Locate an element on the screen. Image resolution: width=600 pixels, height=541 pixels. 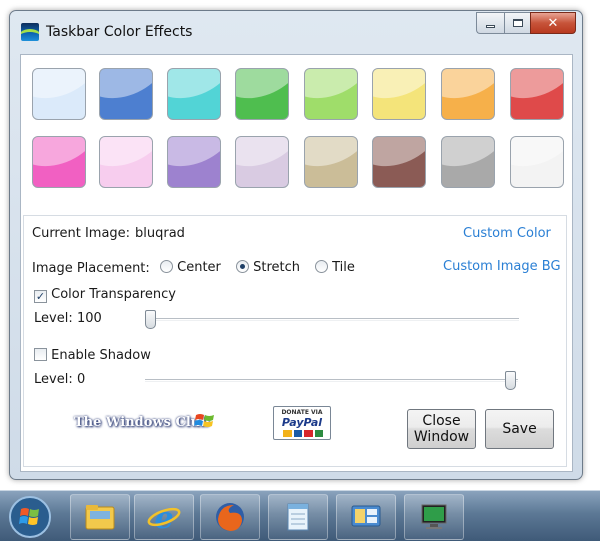
swatch-yellow is located at coordinates (399, 94).